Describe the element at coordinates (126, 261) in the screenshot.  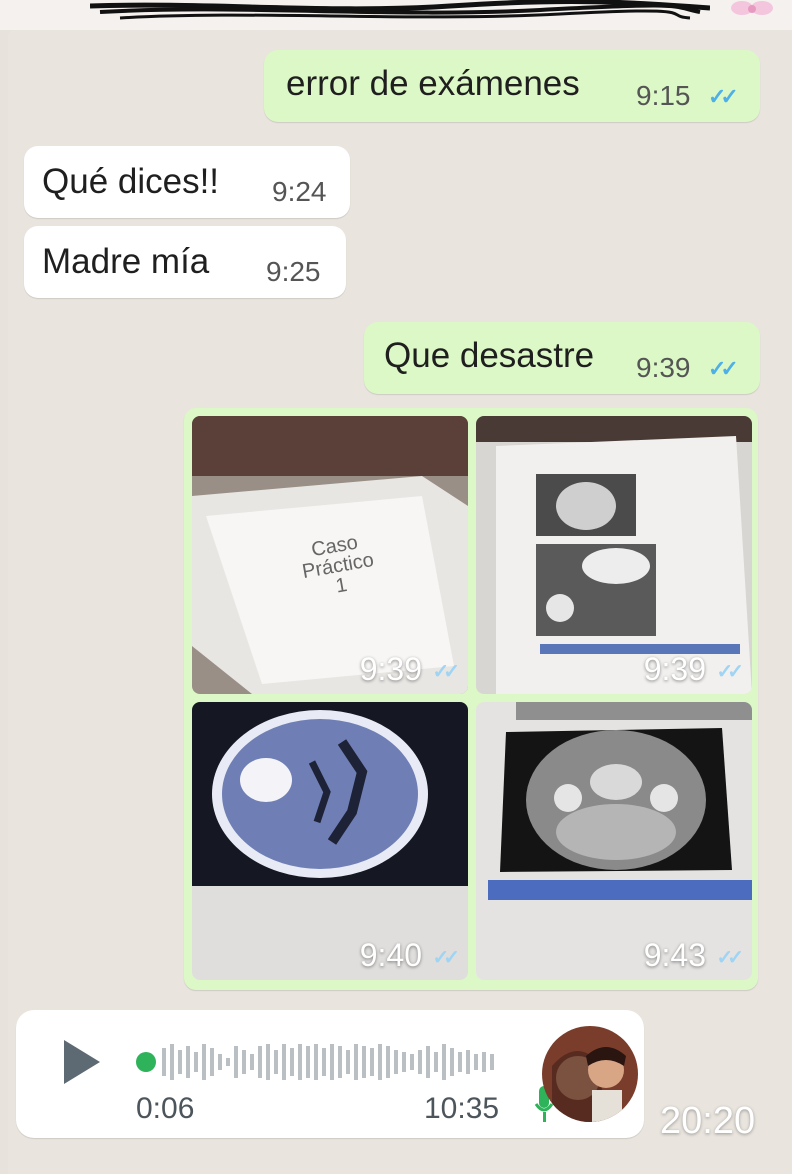
I see `message-text: Madre mía` at that location.